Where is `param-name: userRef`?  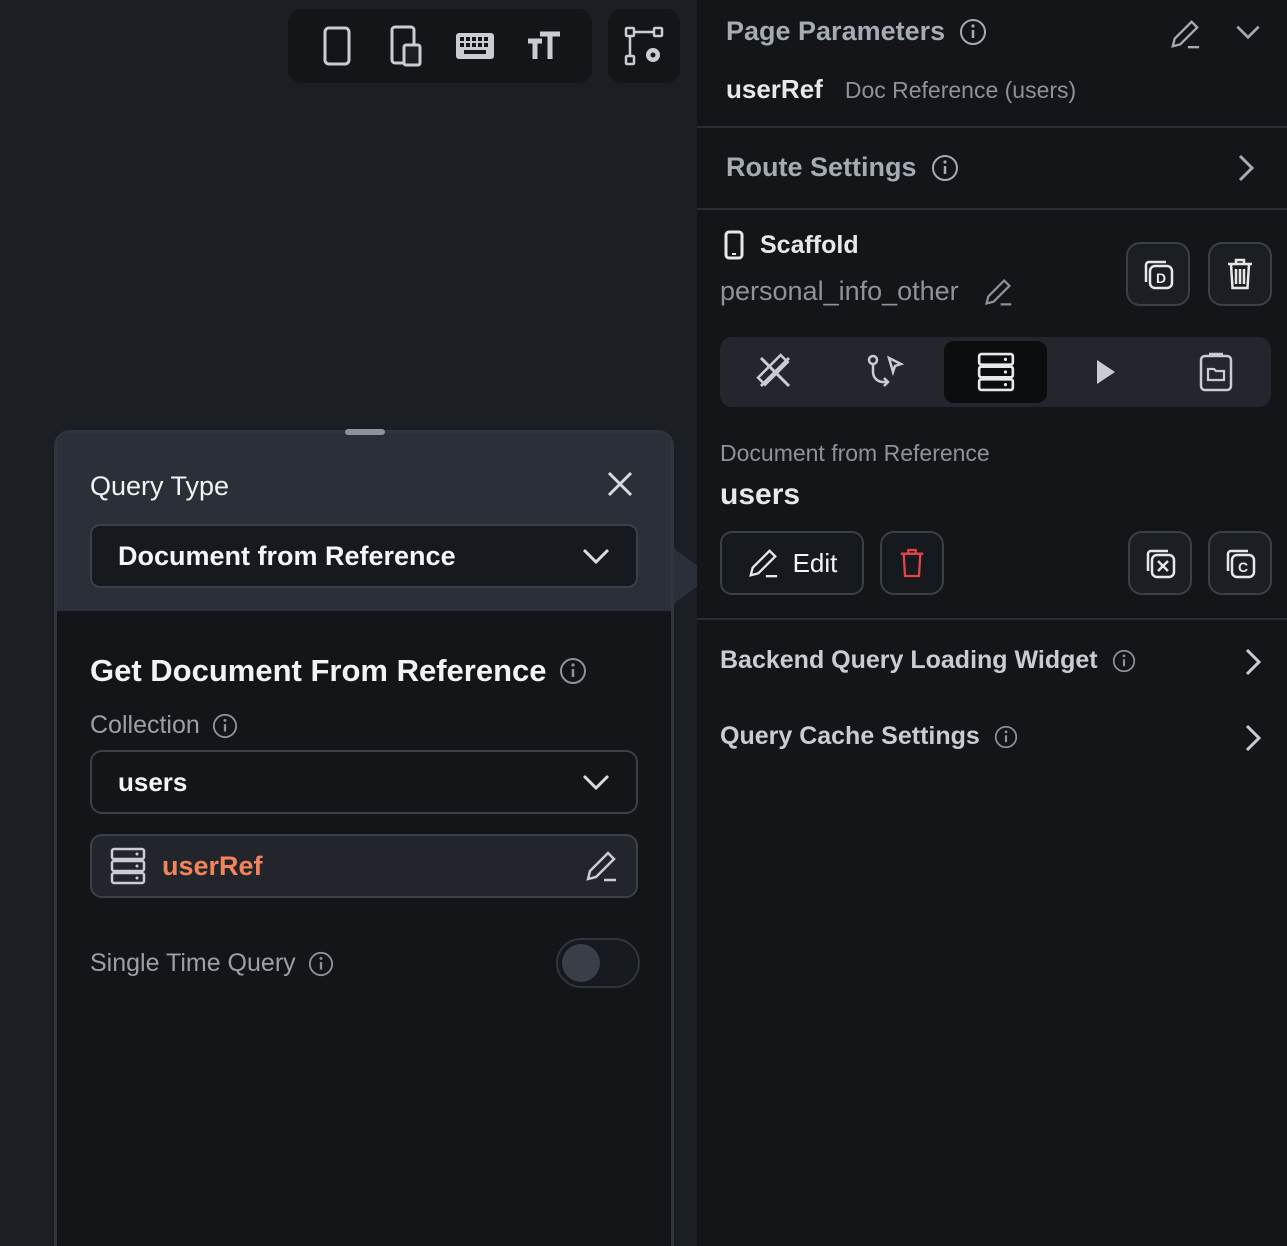
param-name: userRef is located at coordinates (774, 89).